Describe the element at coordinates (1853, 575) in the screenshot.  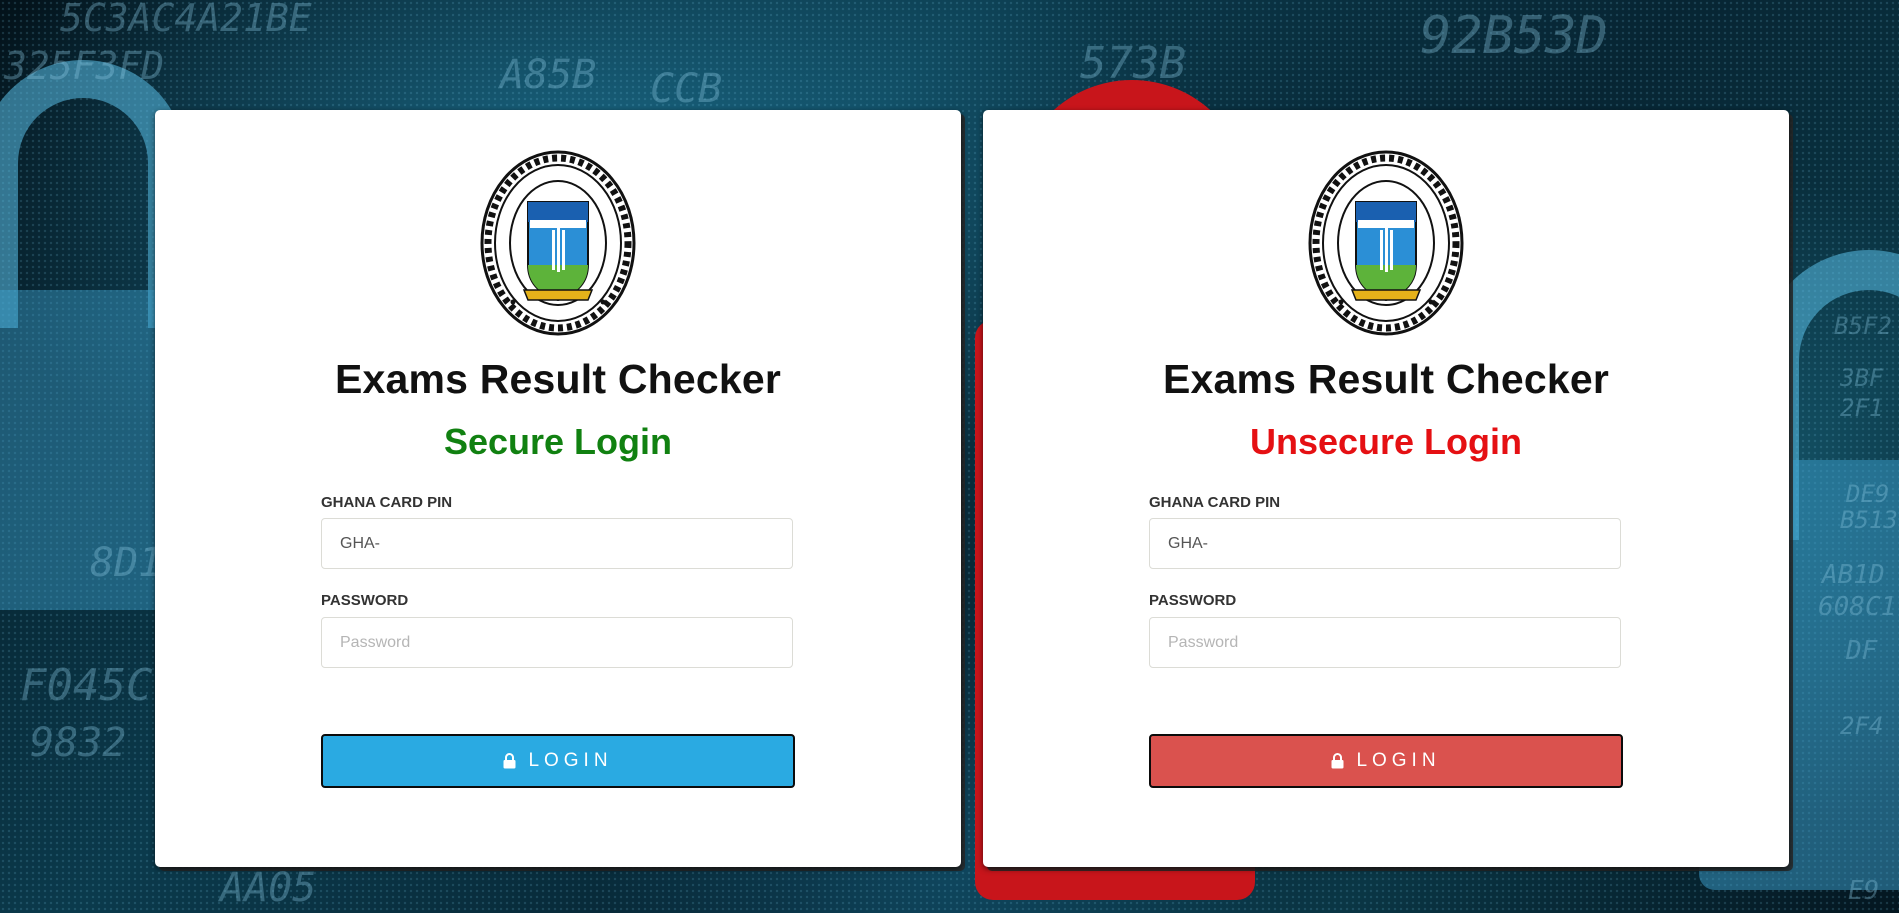
I see `background-hex-text: AB1D` at that location.